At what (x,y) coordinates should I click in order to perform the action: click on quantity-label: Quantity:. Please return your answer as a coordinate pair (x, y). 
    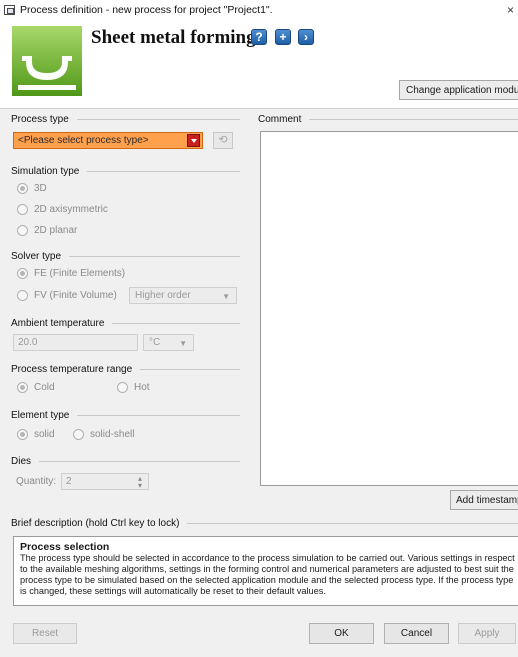
    Looking at the image, I should click on (36, 481).